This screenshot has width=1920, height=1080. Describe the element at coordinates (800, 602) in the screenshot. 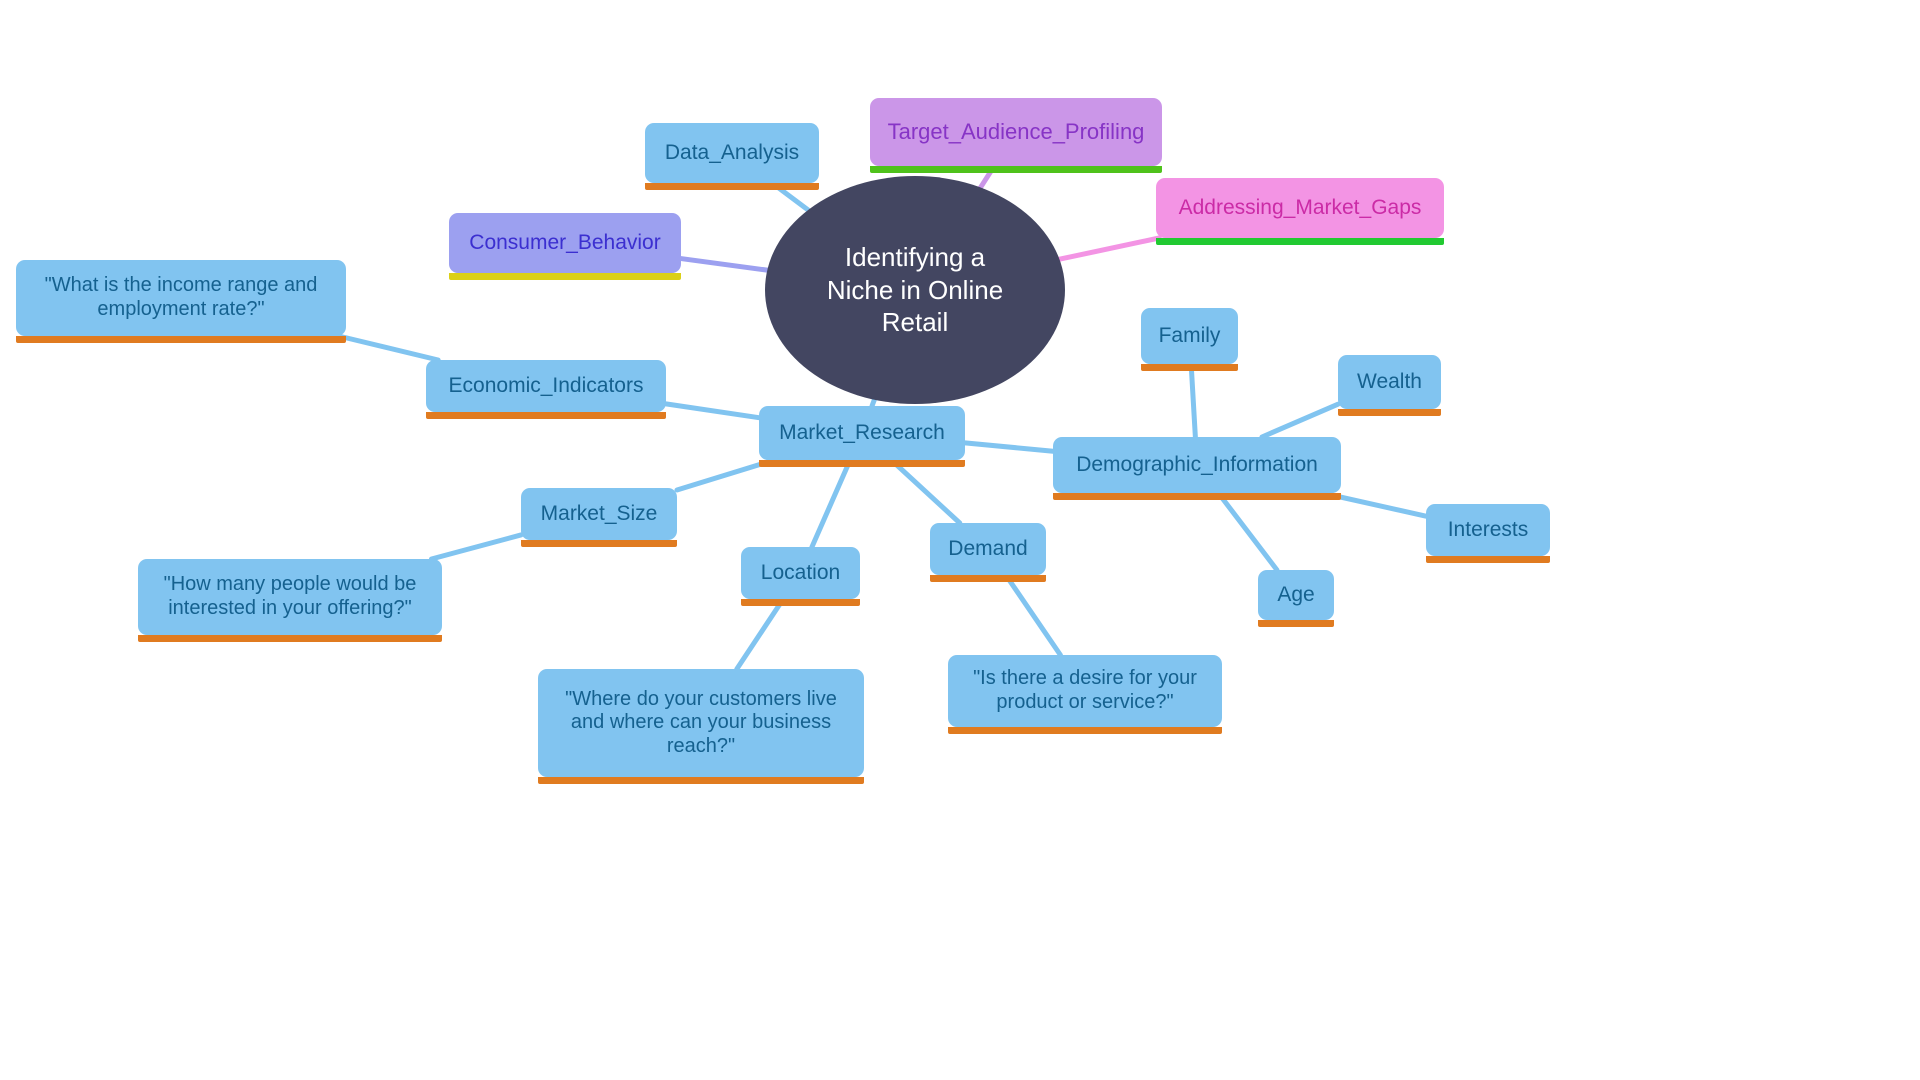

I see `node-accent-underline-location` at that location.